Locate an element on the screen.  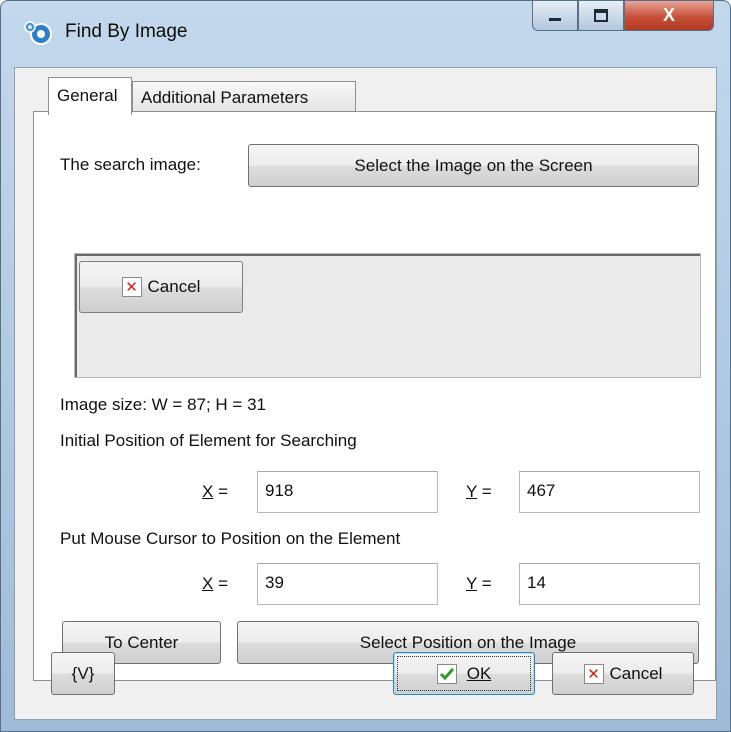
select-image-button-label: Select the Image on the Screen is located at coordinates (473, 165).